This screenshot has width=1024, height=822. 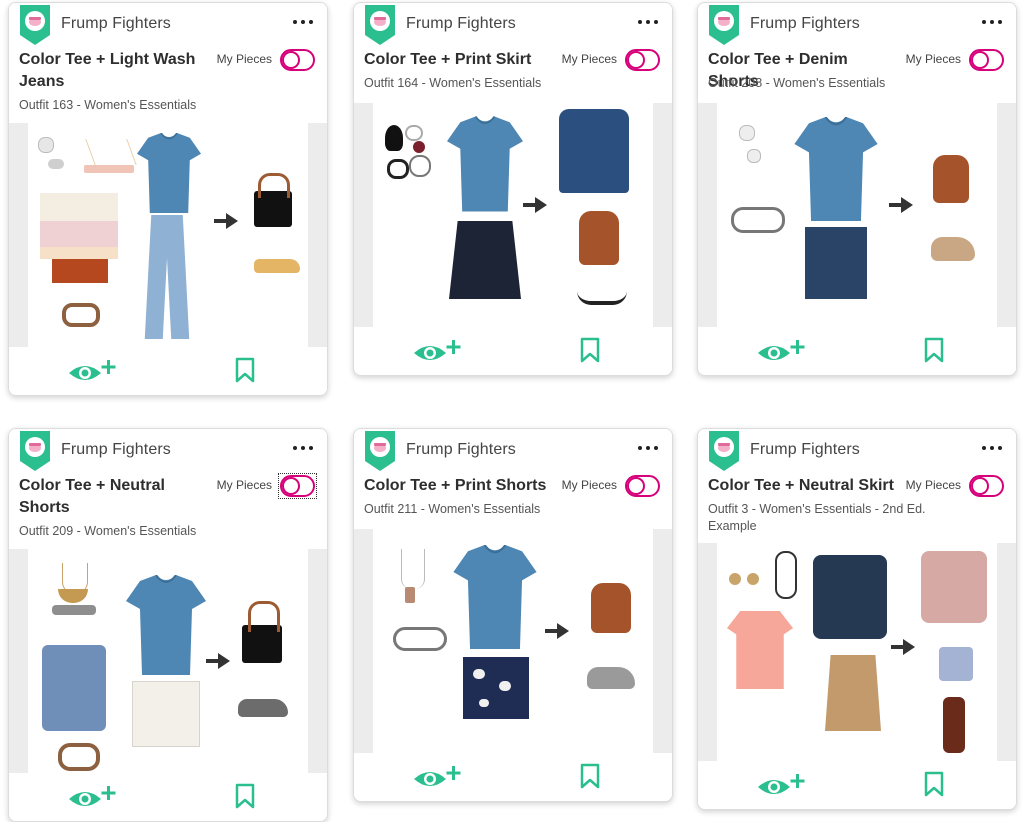 What do you see at coordinates (803, 486) in the screenshot?
I see `outfit-title: Color Tee + Neutral Skirt` at bounding box center [803, 486].